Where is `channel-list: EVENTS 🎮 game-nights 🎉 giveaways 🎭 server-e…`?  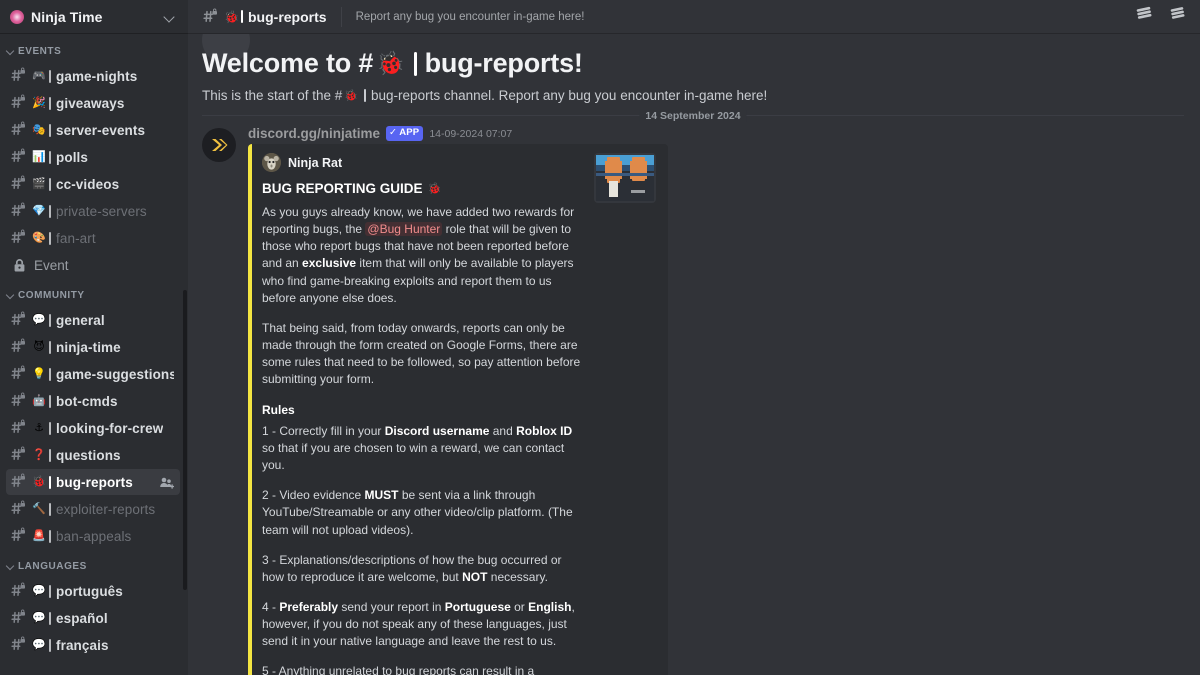
channel-list: EVENTS 🎮 game-nights 🎉 giveaways 🎭 server-e… is located at coordinates (94, 354).